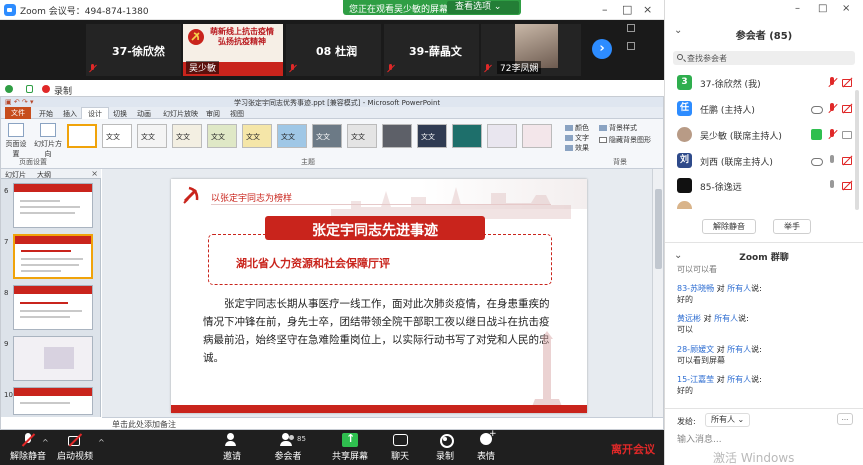 The image size is (863, 465). What do you see at coordinates (727, 111) in the screenshot?
I see `participant-name: 任鹏 (主持人)` at bounding box center [727, 111].